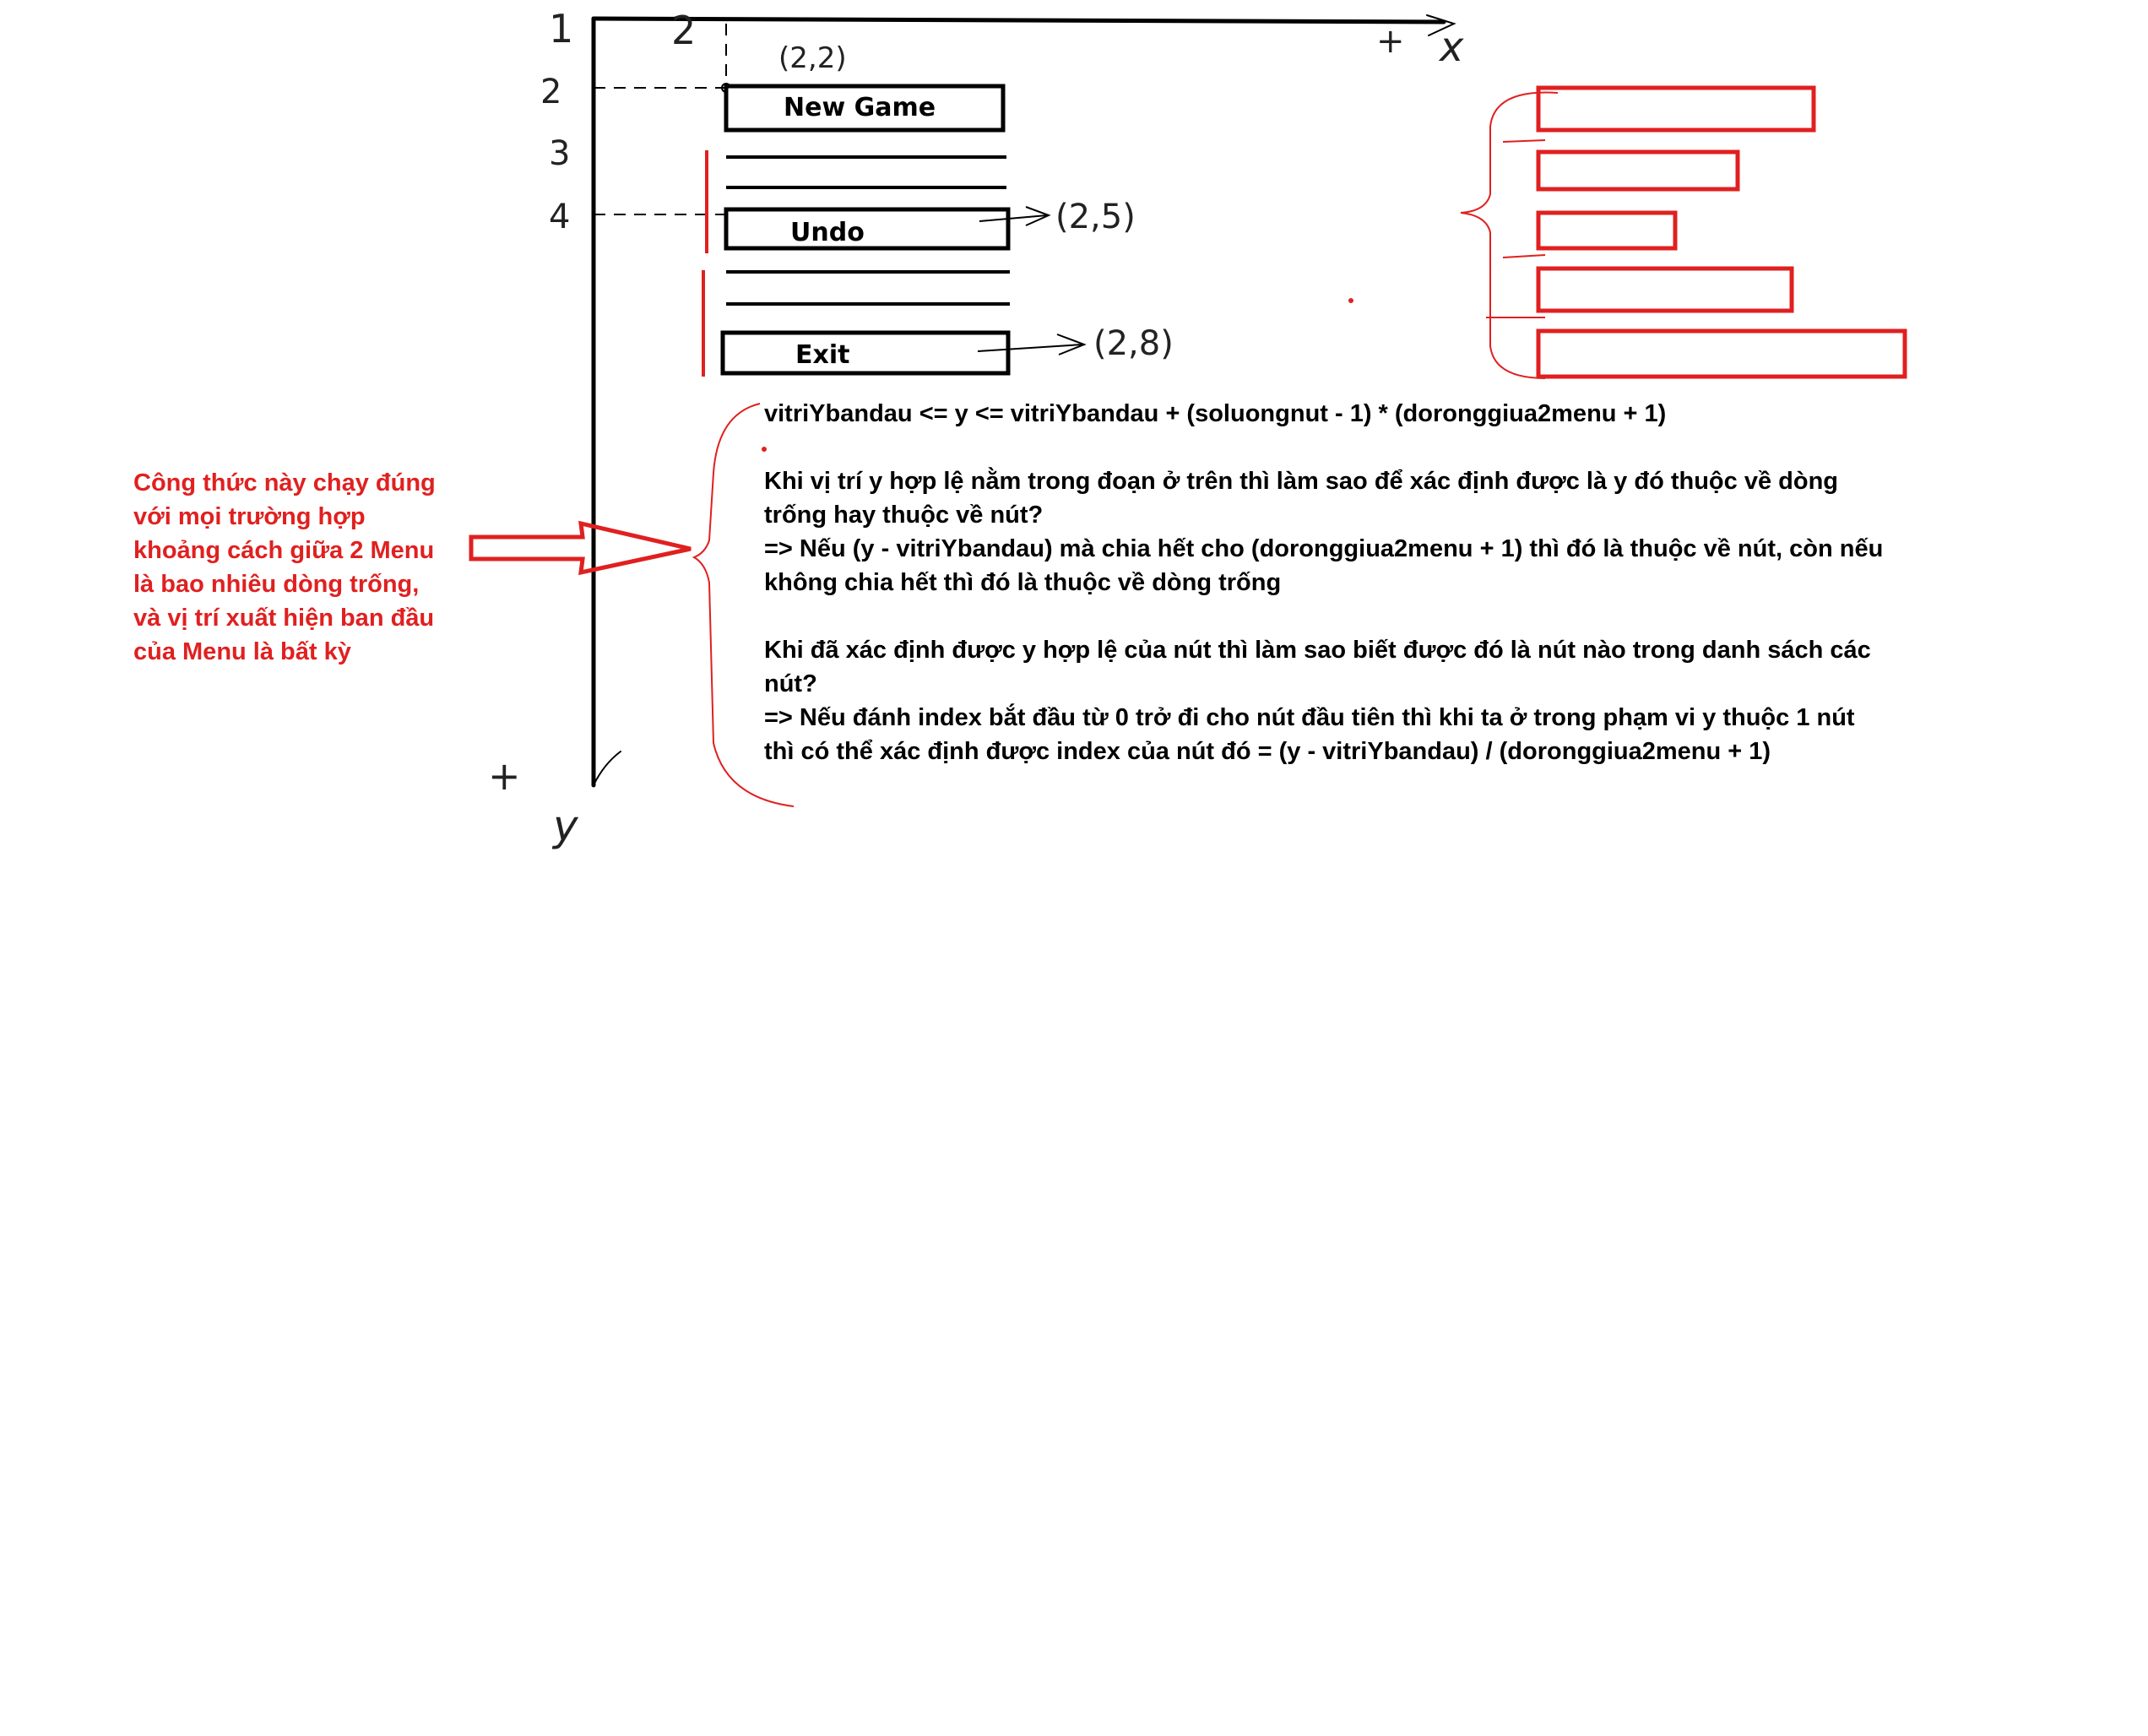  Describe the element at coordinates (565, 826) in the screenshot. I see `axis-y-label: y` at that location.